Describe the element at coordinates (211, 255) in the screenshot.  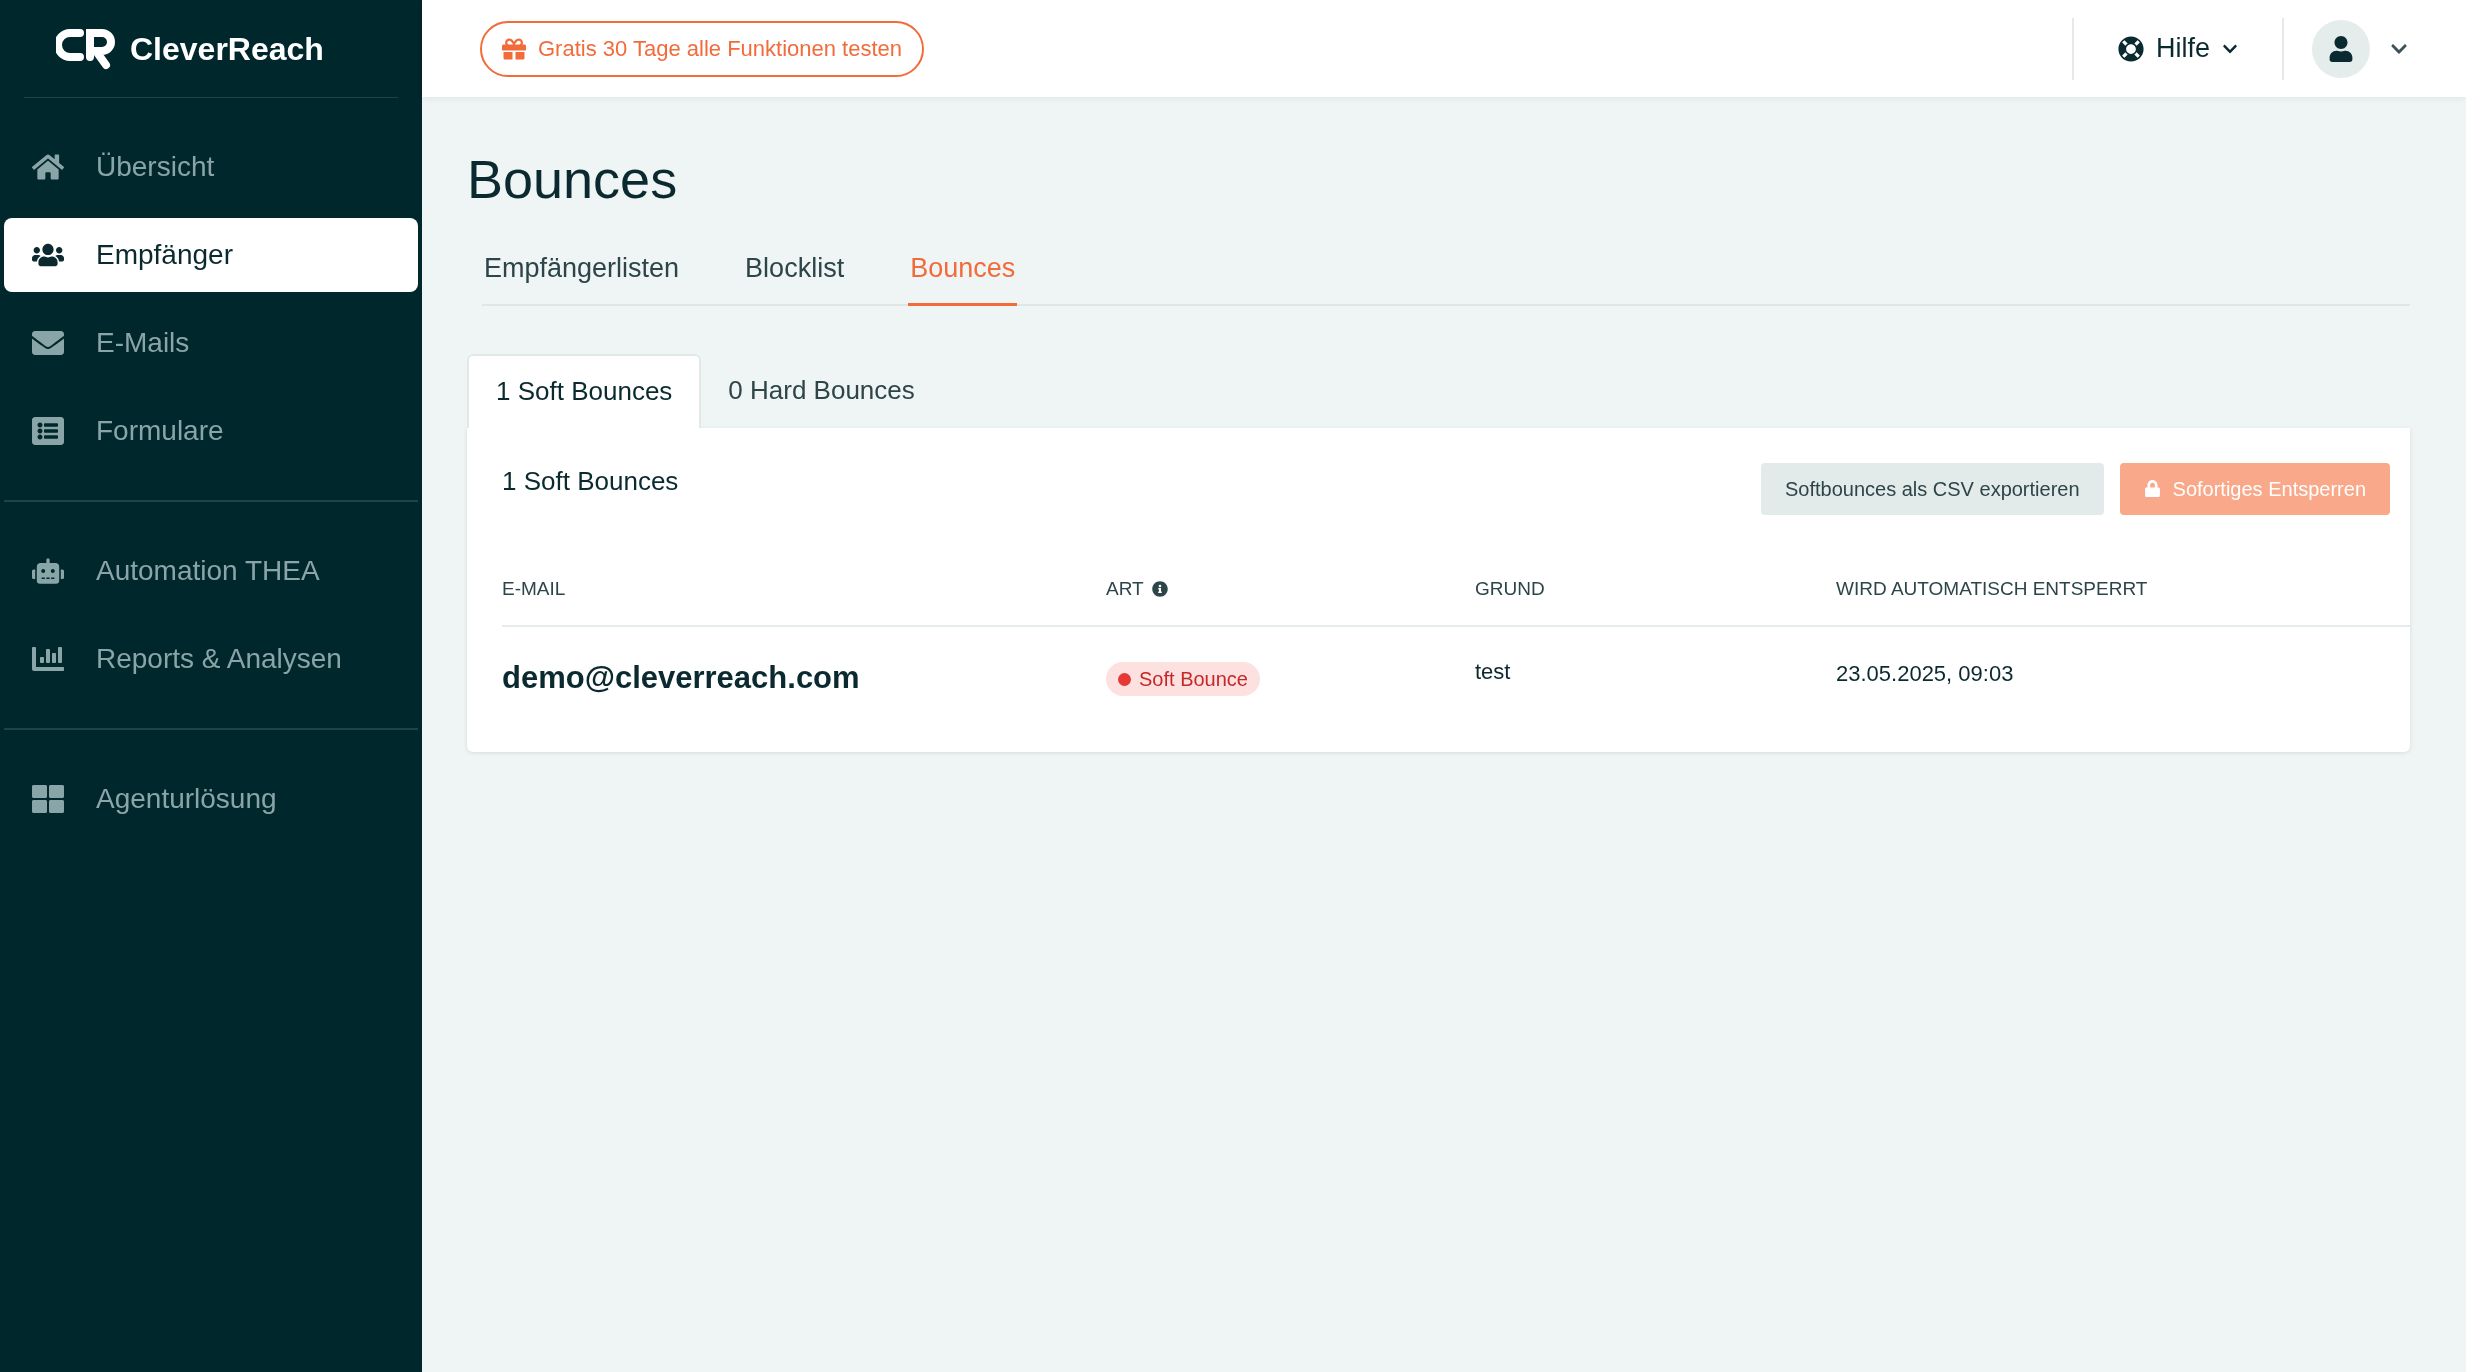
I see `nav-item: Empfänger` at that location.